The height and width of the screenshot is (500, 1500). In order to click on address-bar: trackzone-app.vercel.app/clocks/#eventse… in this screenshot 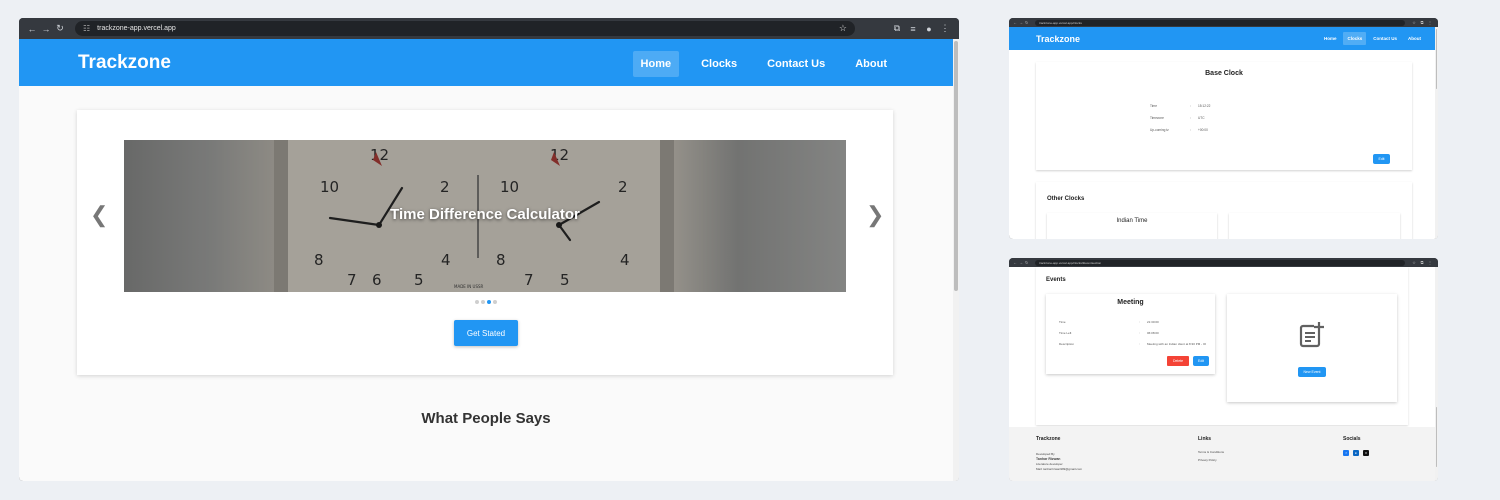, I will do `click(1220, 262)`.